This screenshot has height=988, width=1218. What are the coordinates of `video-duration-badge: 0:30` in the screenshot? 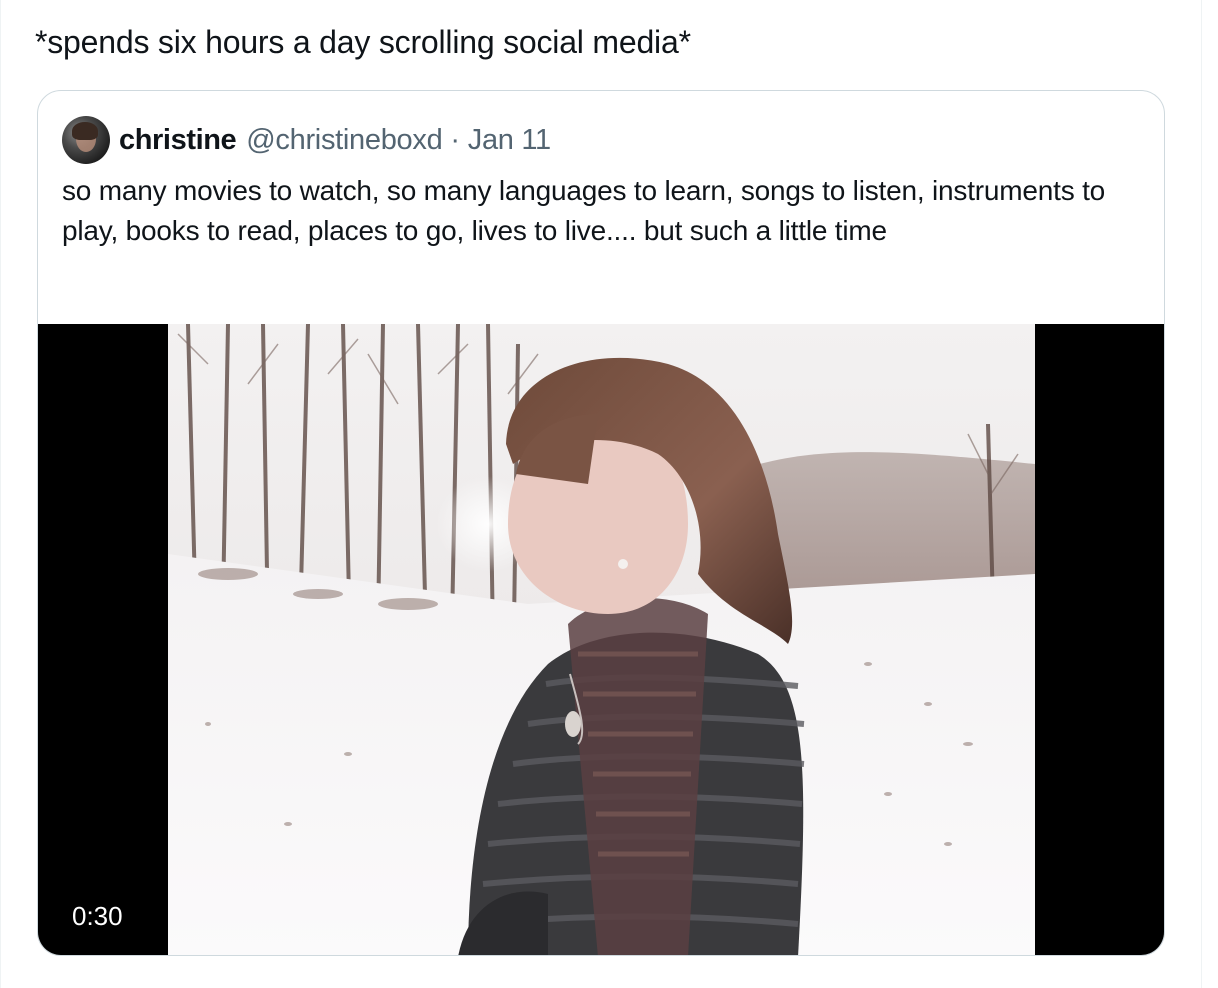 It's located at (97, 916).